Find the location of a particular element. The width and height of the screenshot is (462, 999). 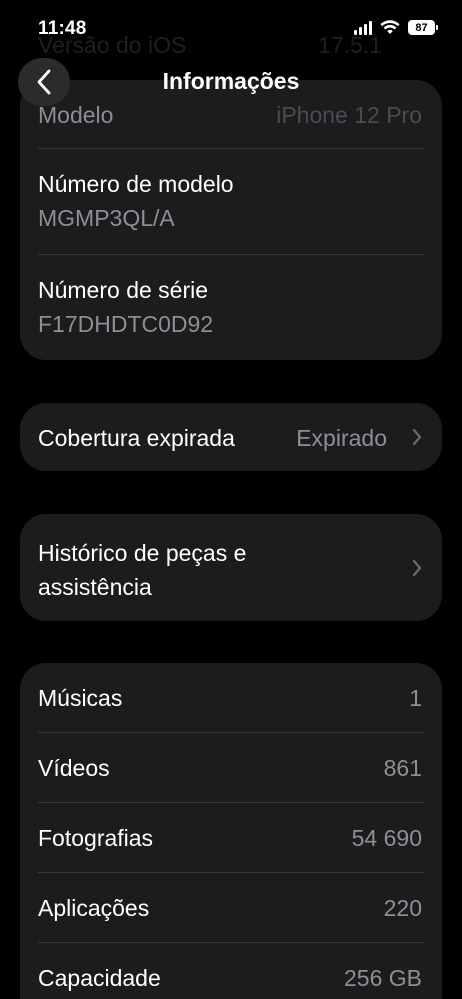

stat-row-music: Músicas 1 is located at coordinates (231, 698).